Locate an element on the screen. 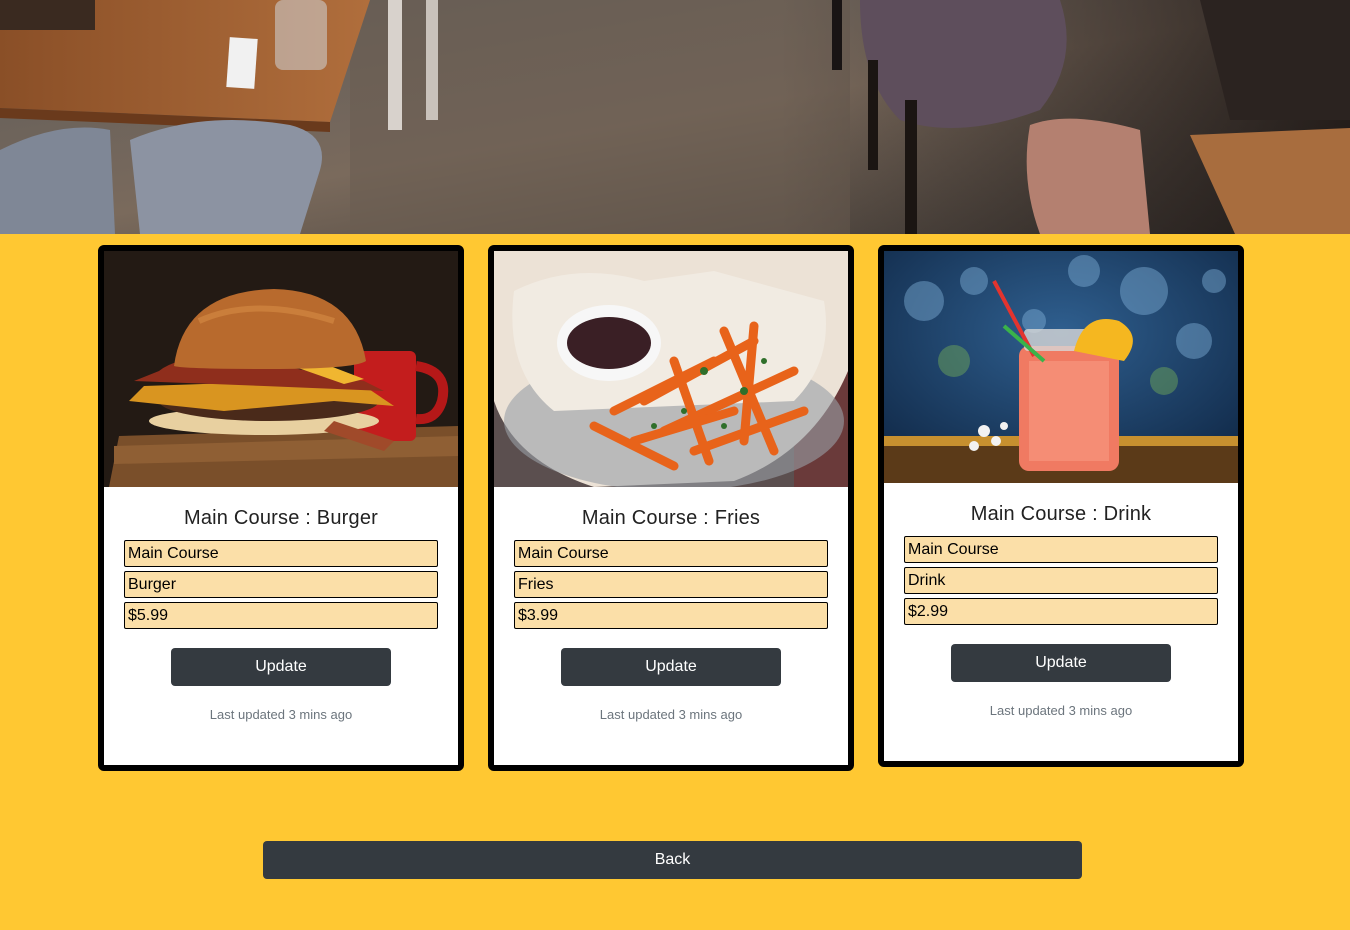 The image size is (1350, 930). card-title: Main Course : Drink is located at coordinates (1061, 514).